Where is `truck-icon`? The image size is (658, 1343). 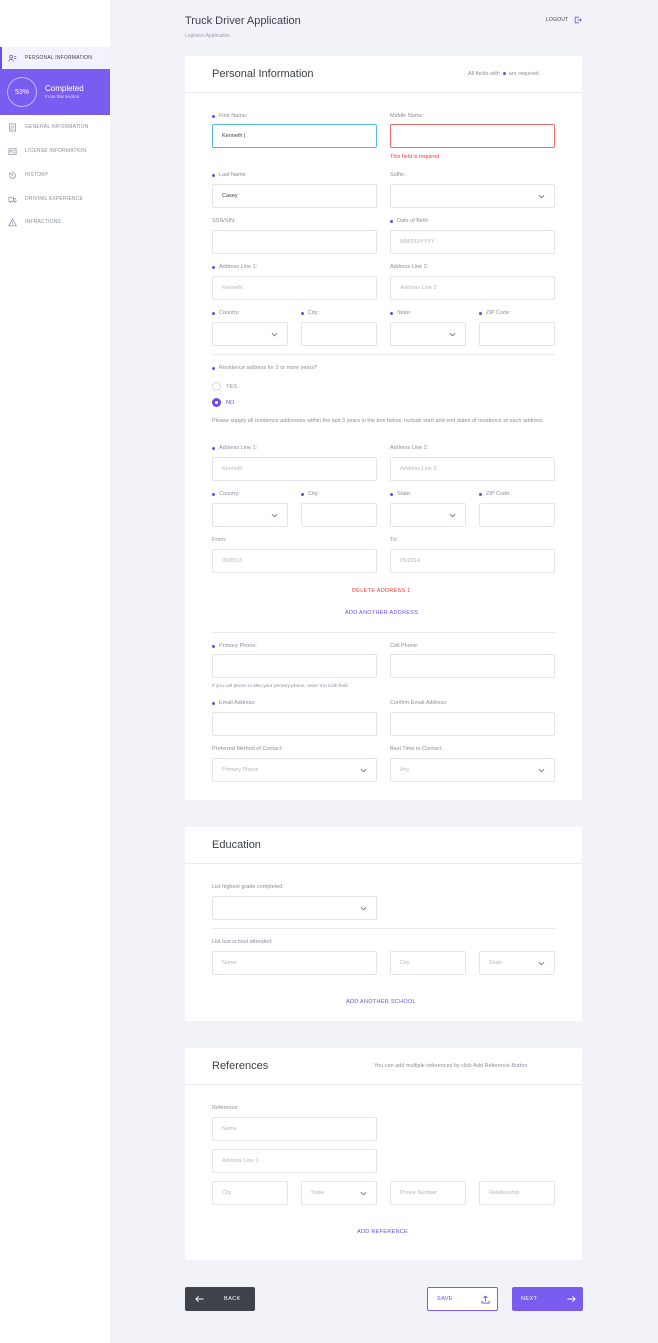
truck-icon is located at coordinates (12, 199).